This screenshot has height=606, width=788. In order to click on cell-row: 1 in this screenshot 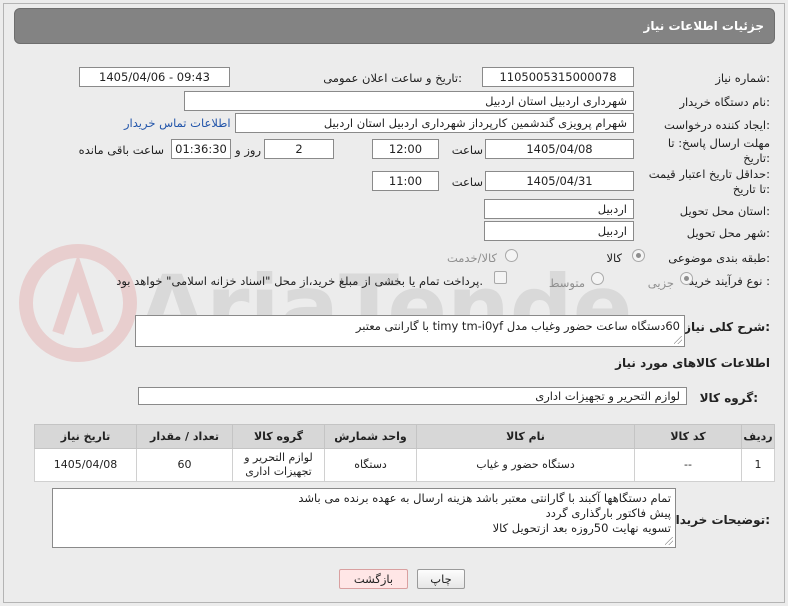, I will do `click(758, 465)`.